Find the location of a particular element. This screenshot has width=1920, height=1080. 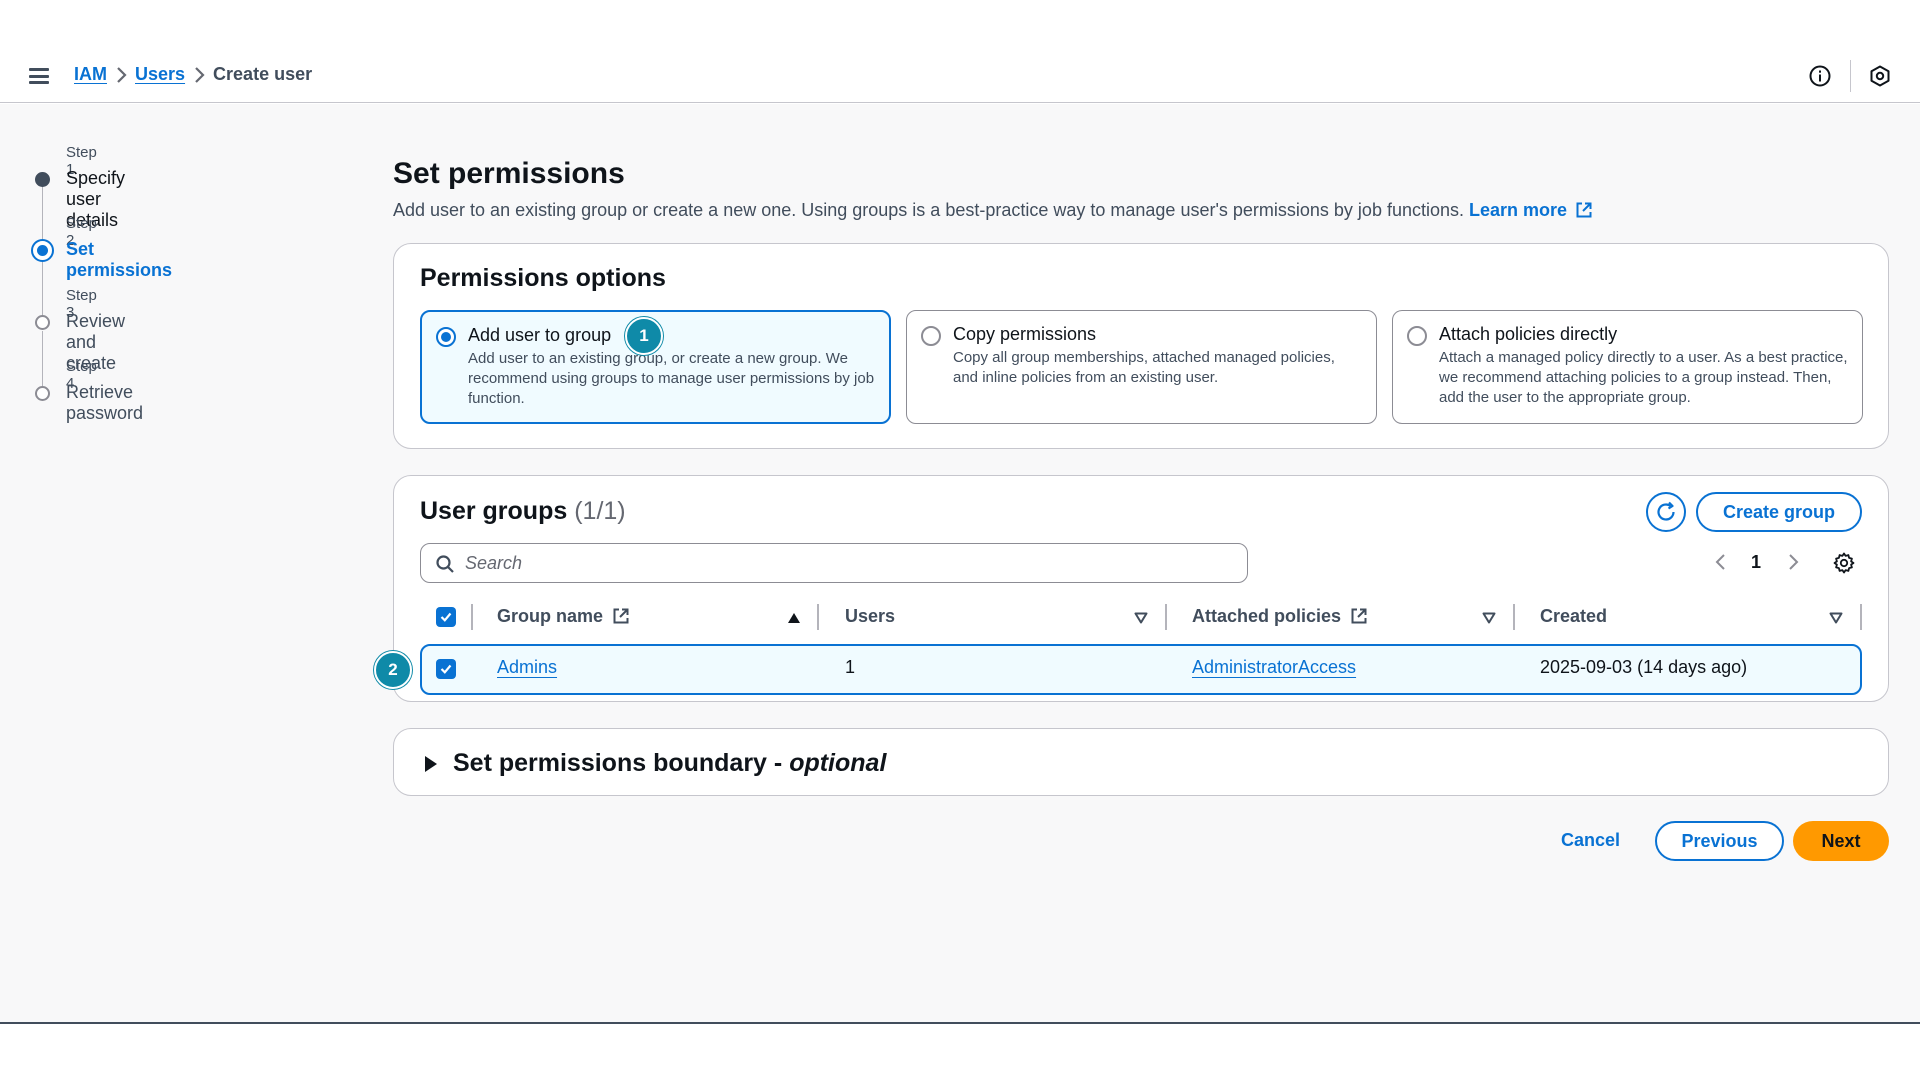

chevron-left-icon is located at coordinates (1721, 562).